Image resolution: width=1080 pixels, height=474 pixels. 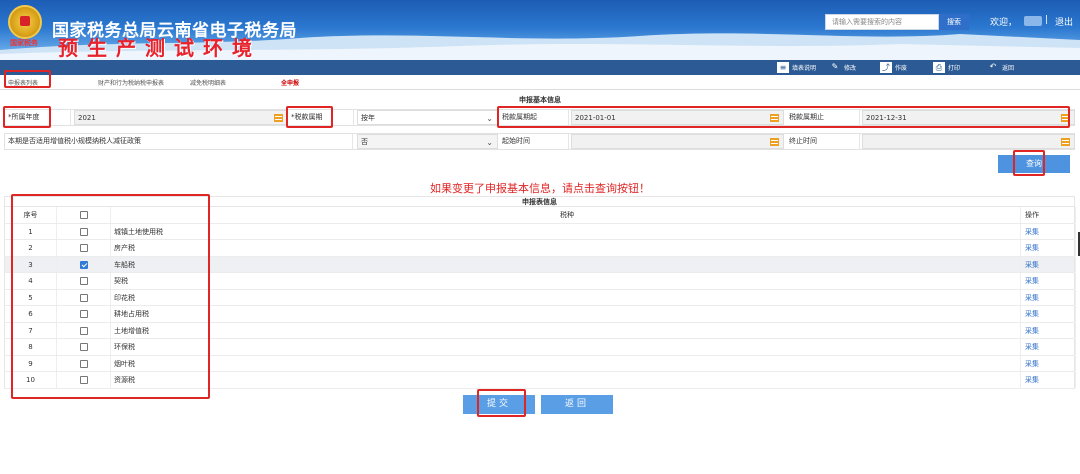 I want to click on print-button: ⎙ 打印, so click(x=946, y=67).